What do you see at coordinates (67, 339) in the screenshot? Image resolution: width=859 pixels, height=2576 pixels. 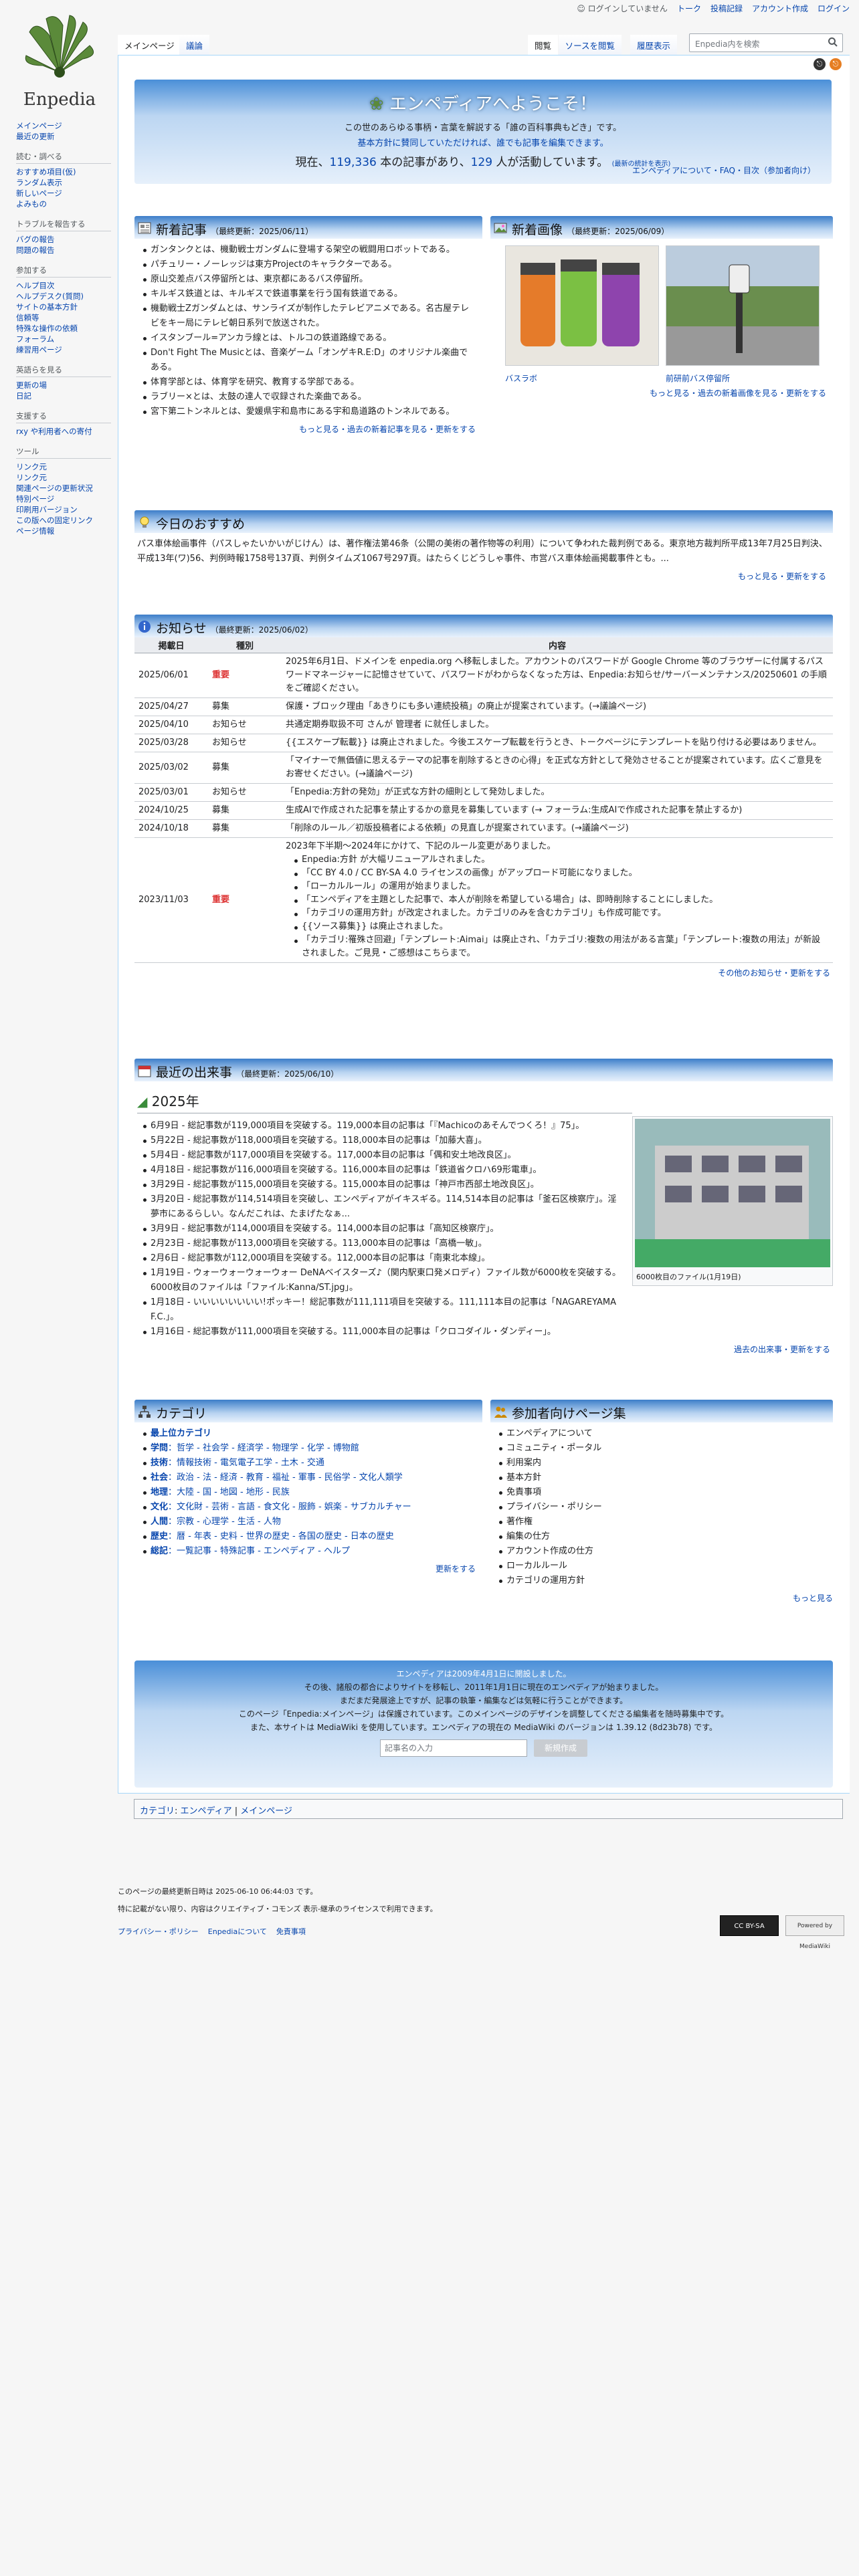 I see `sidebar-item: フォーラム` at bounding box center [67, 339].